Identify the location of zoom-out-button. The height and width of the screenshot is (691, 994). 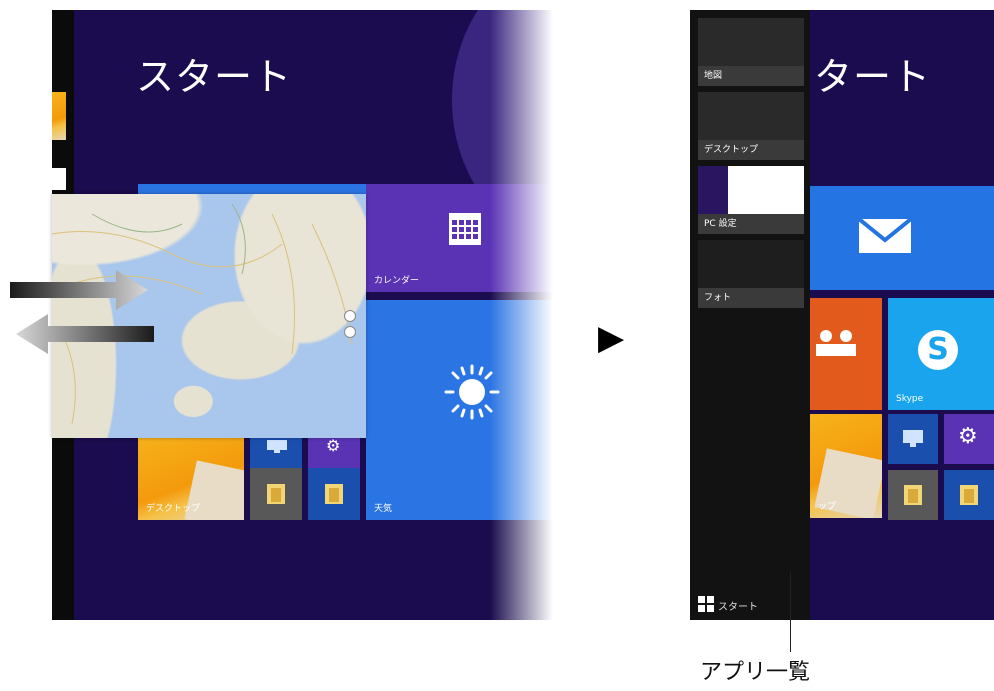
(350, 332).